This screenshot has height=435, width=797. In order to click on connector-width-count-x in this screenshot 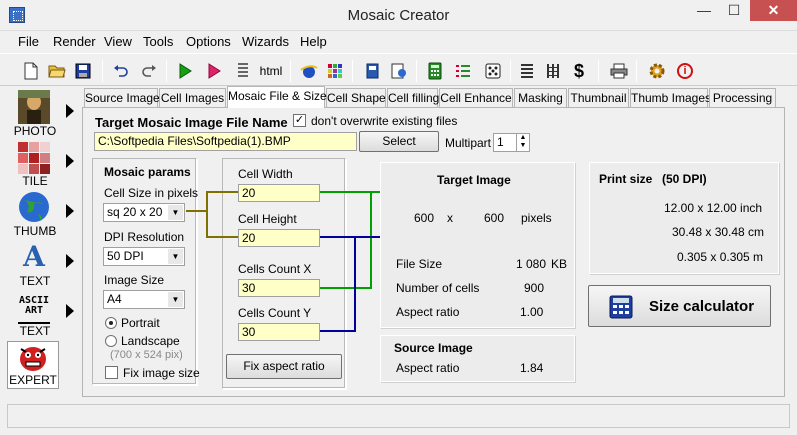, I will do `click(346, 240)`.